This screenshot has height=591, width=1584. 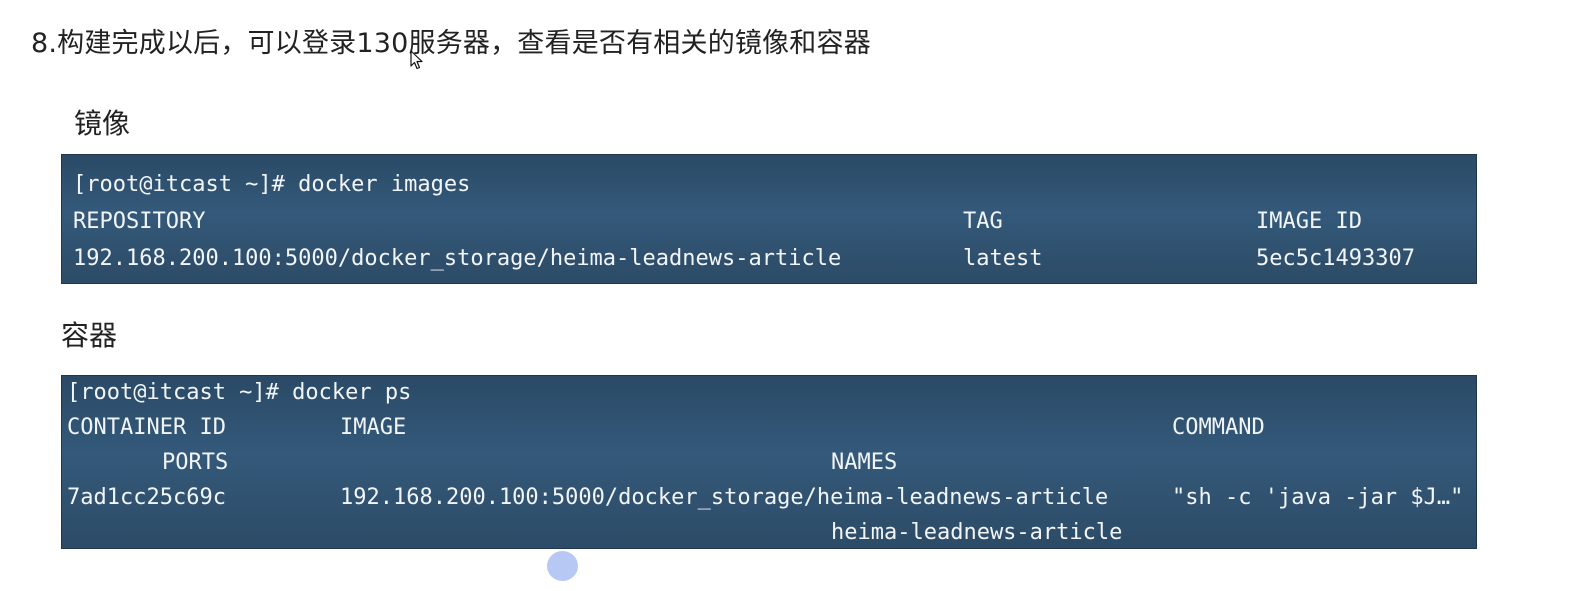 I want to click on command-header: COMMAND, so click(x=1218, y=427).